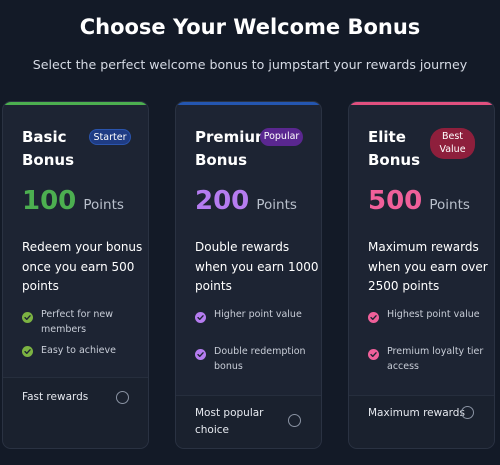  I want to click on feature-item: Easy to achieve, so click(85, 351).